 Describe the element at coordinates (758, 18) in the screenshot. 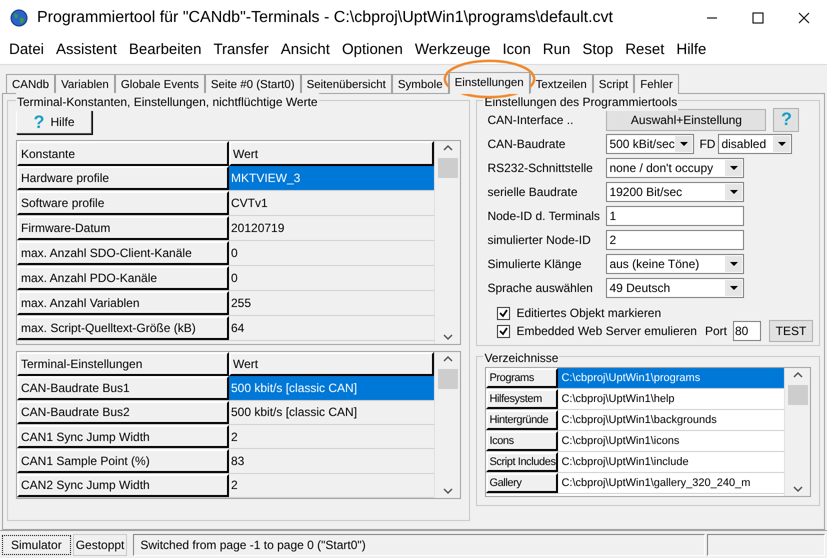

I see `maximize-icon` at that location.